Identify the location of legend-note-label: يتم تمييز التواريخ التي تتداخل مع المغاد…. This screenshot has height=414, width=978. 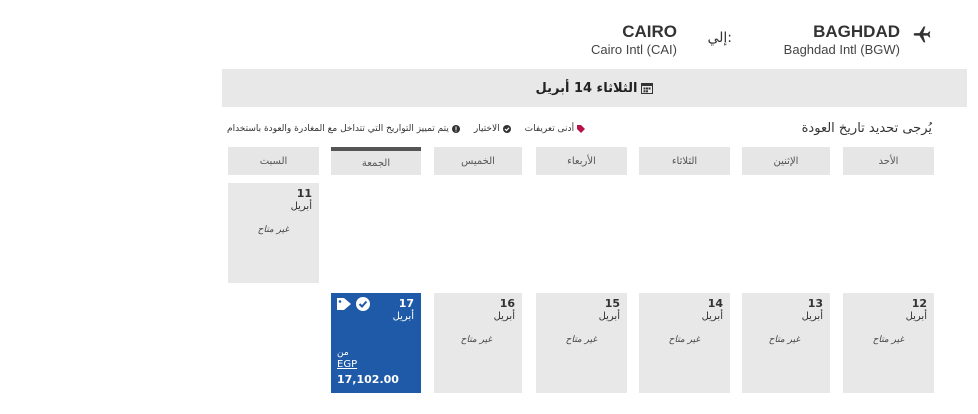
(338, 129).